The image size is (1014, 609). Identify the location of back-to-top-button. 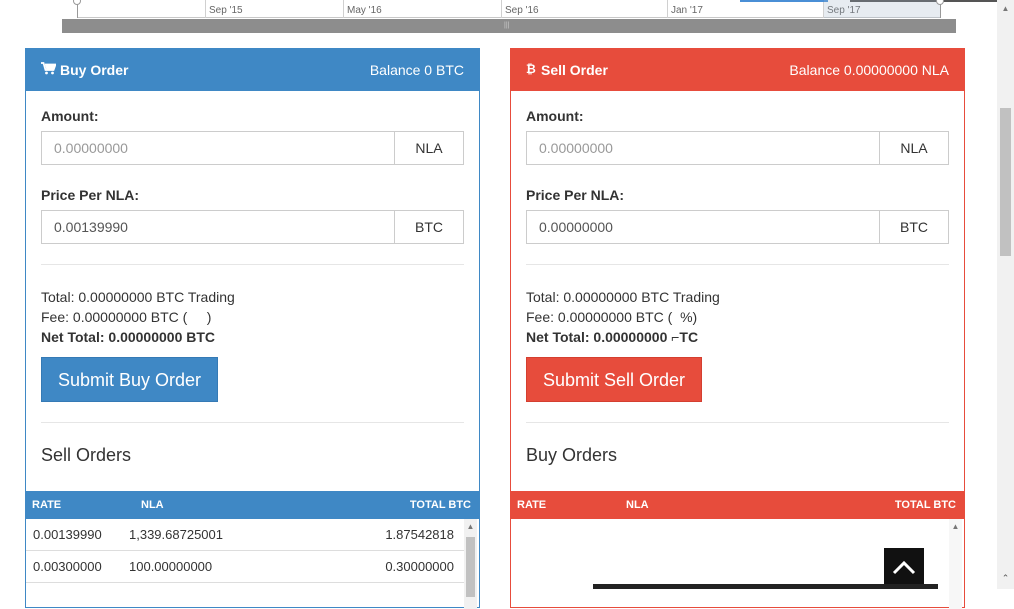
(904, 568).